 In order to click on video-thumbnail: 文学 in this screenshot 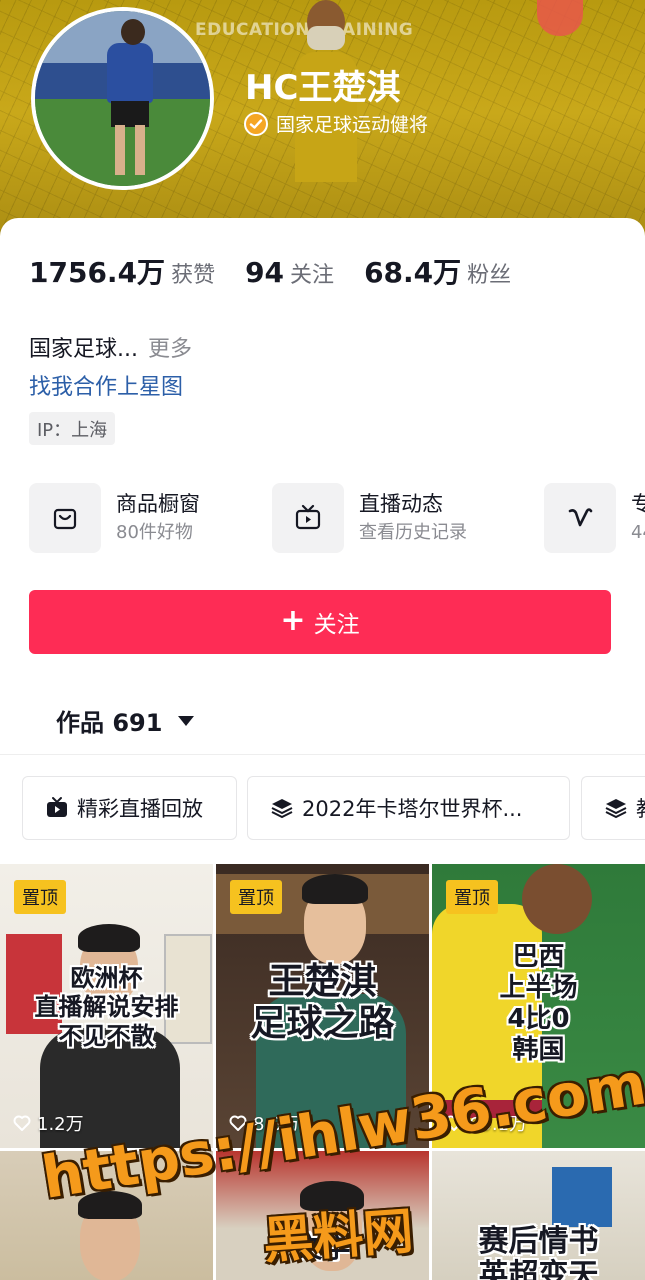, I will do `click(322, 1215)`.